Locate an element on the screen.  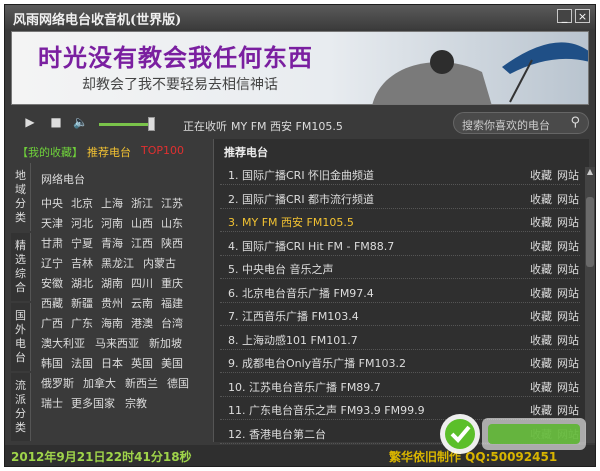
region-item: 英国 is located at coordinates (142, 363).